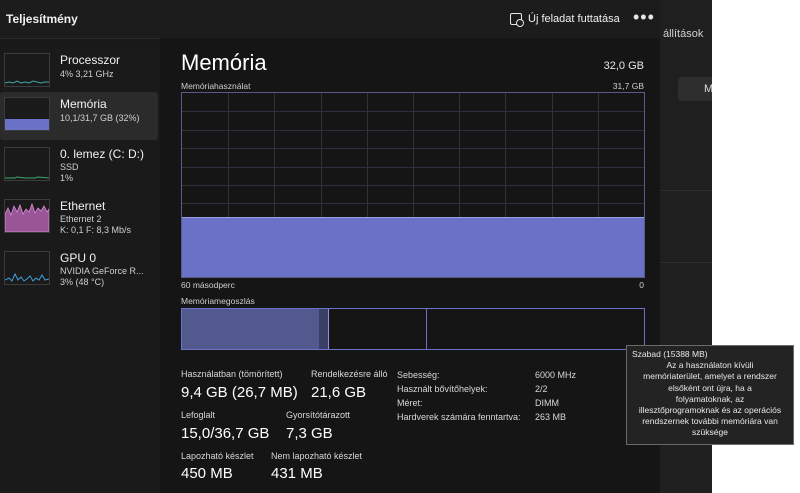 This screenshot has width=800, height=493. I want to click on detail-key-hardware-reserved: Hardverek számára fenntartva:, so click(459, 417).